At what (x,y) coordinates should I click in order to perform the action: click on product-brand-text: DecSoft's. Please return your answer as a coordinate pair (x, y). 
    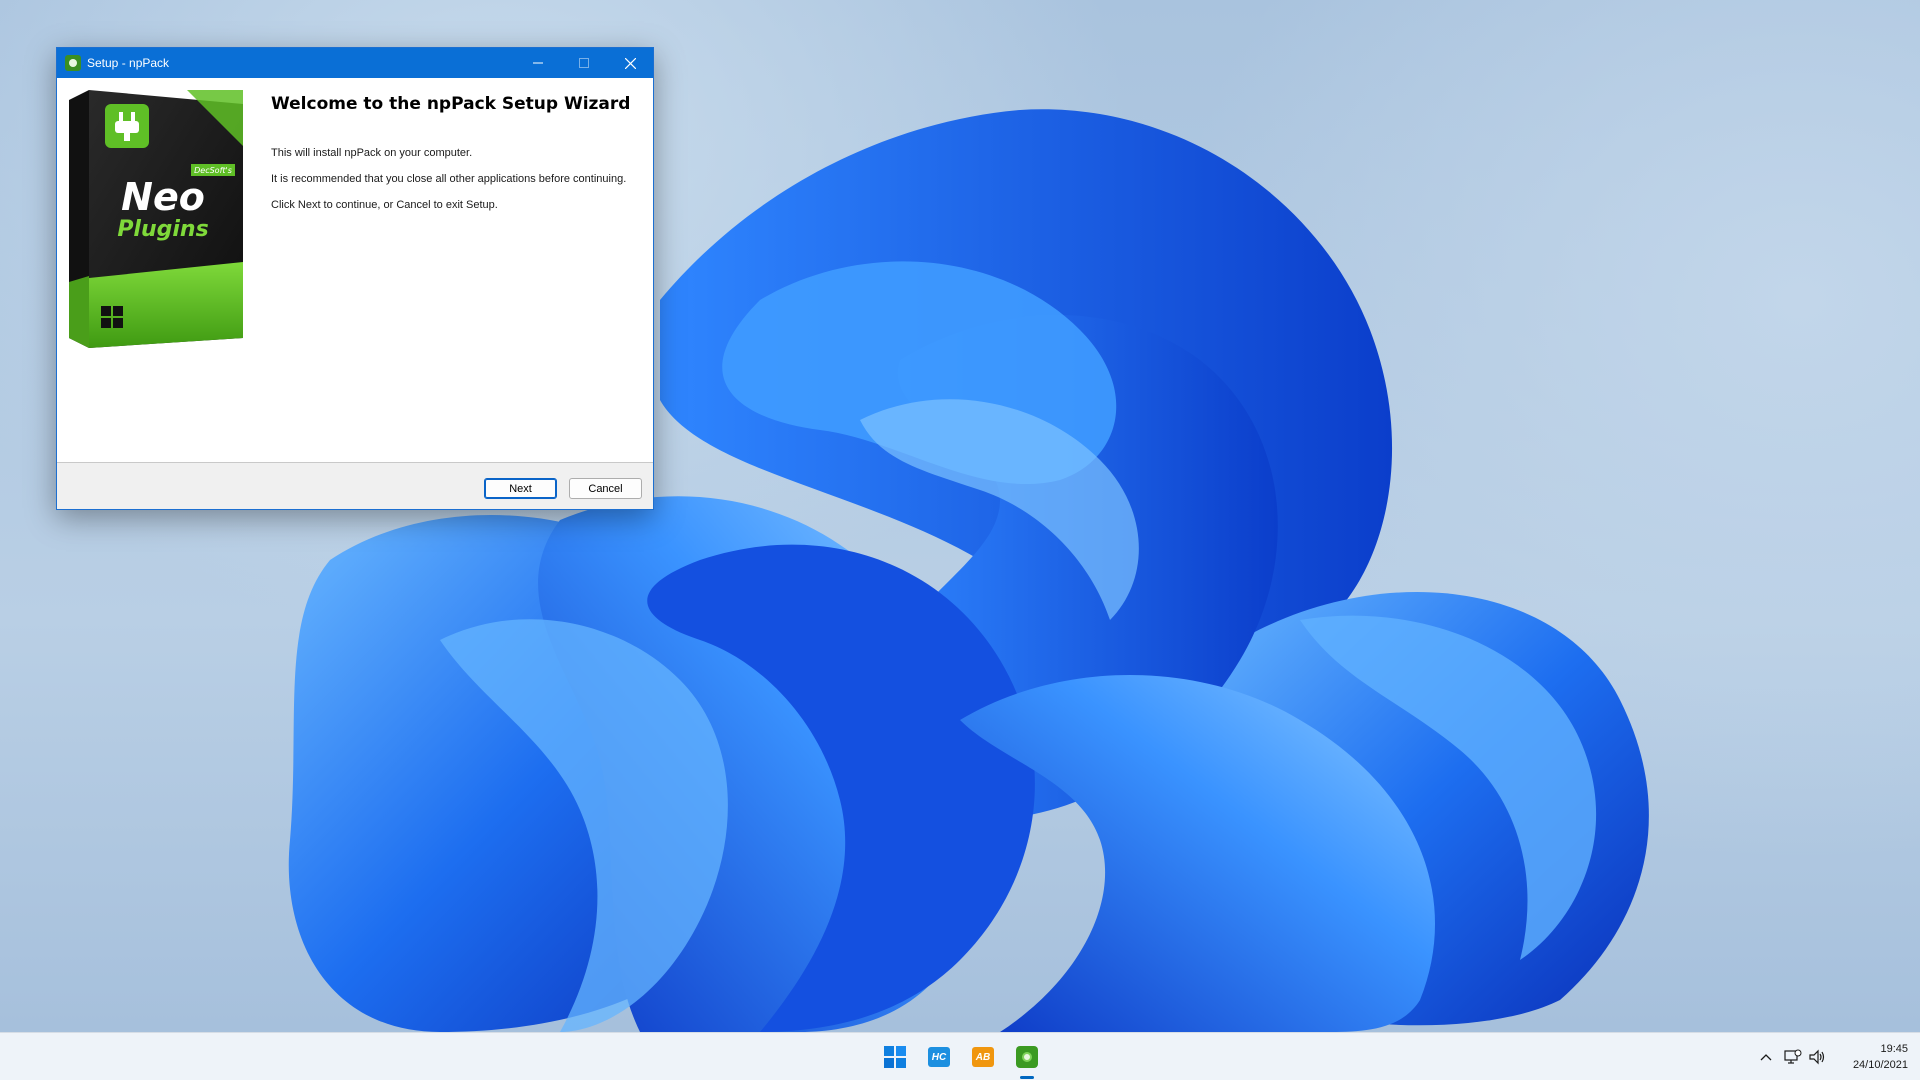
    Looking at the image, I should click on (213, 170).